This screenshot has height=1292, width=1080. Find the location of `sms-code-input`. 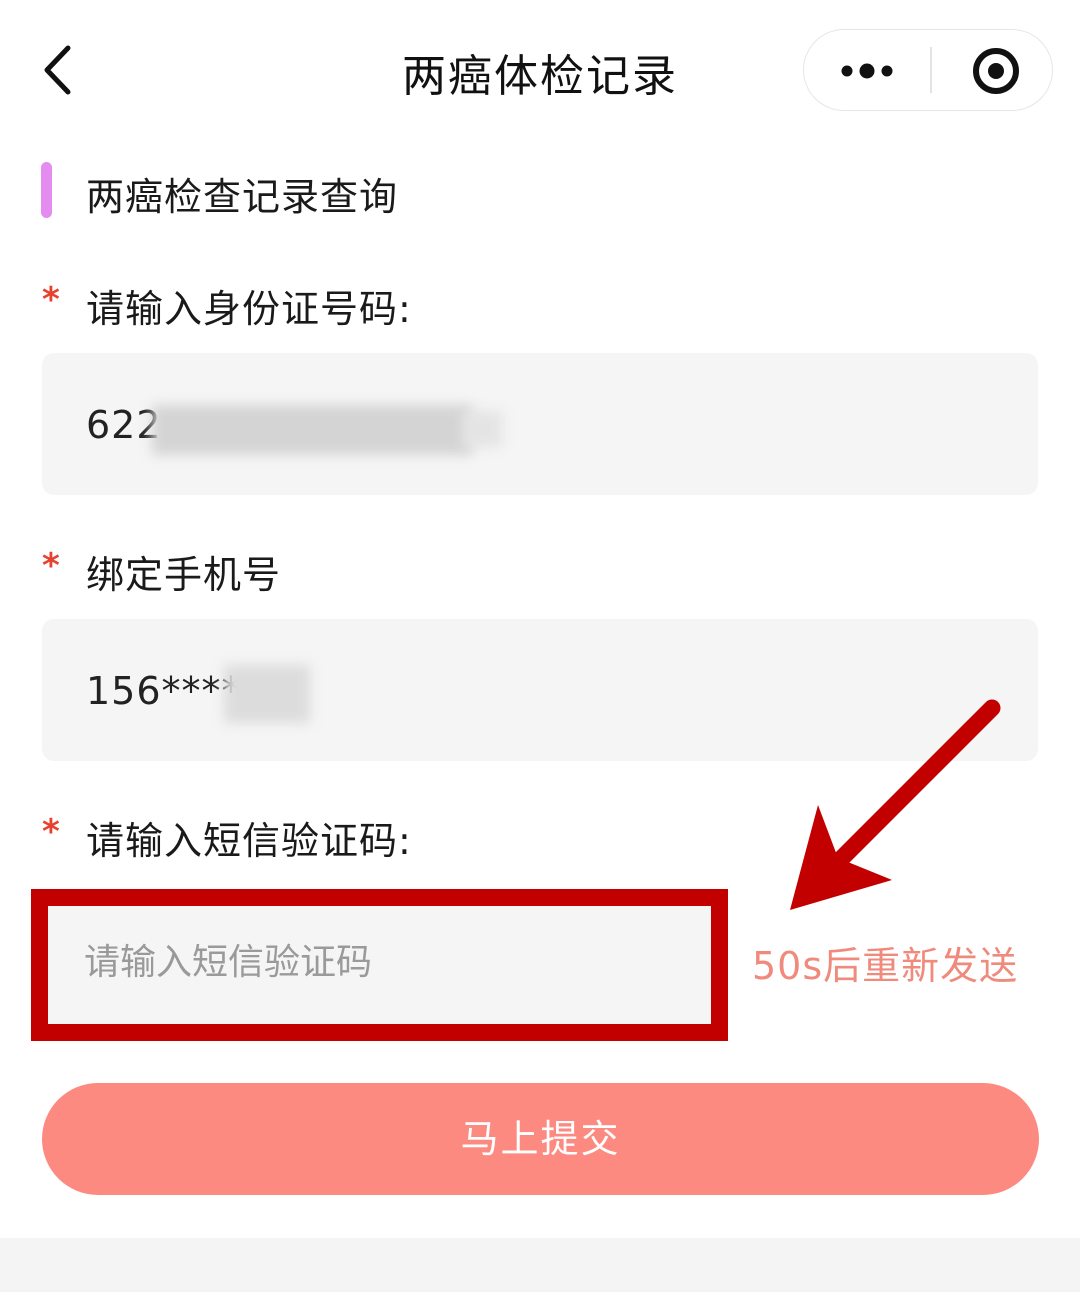

sms-code-input is located at coordinates (384, 962).